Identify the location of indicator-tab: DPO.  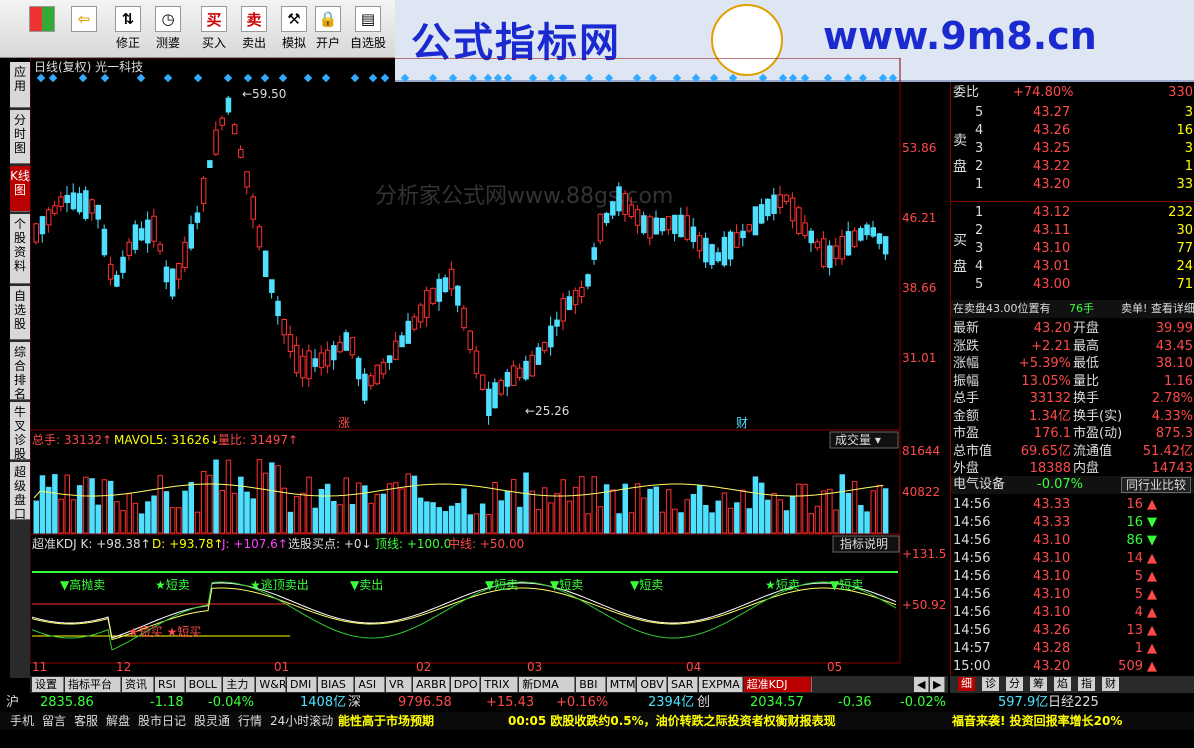
(465, 684).